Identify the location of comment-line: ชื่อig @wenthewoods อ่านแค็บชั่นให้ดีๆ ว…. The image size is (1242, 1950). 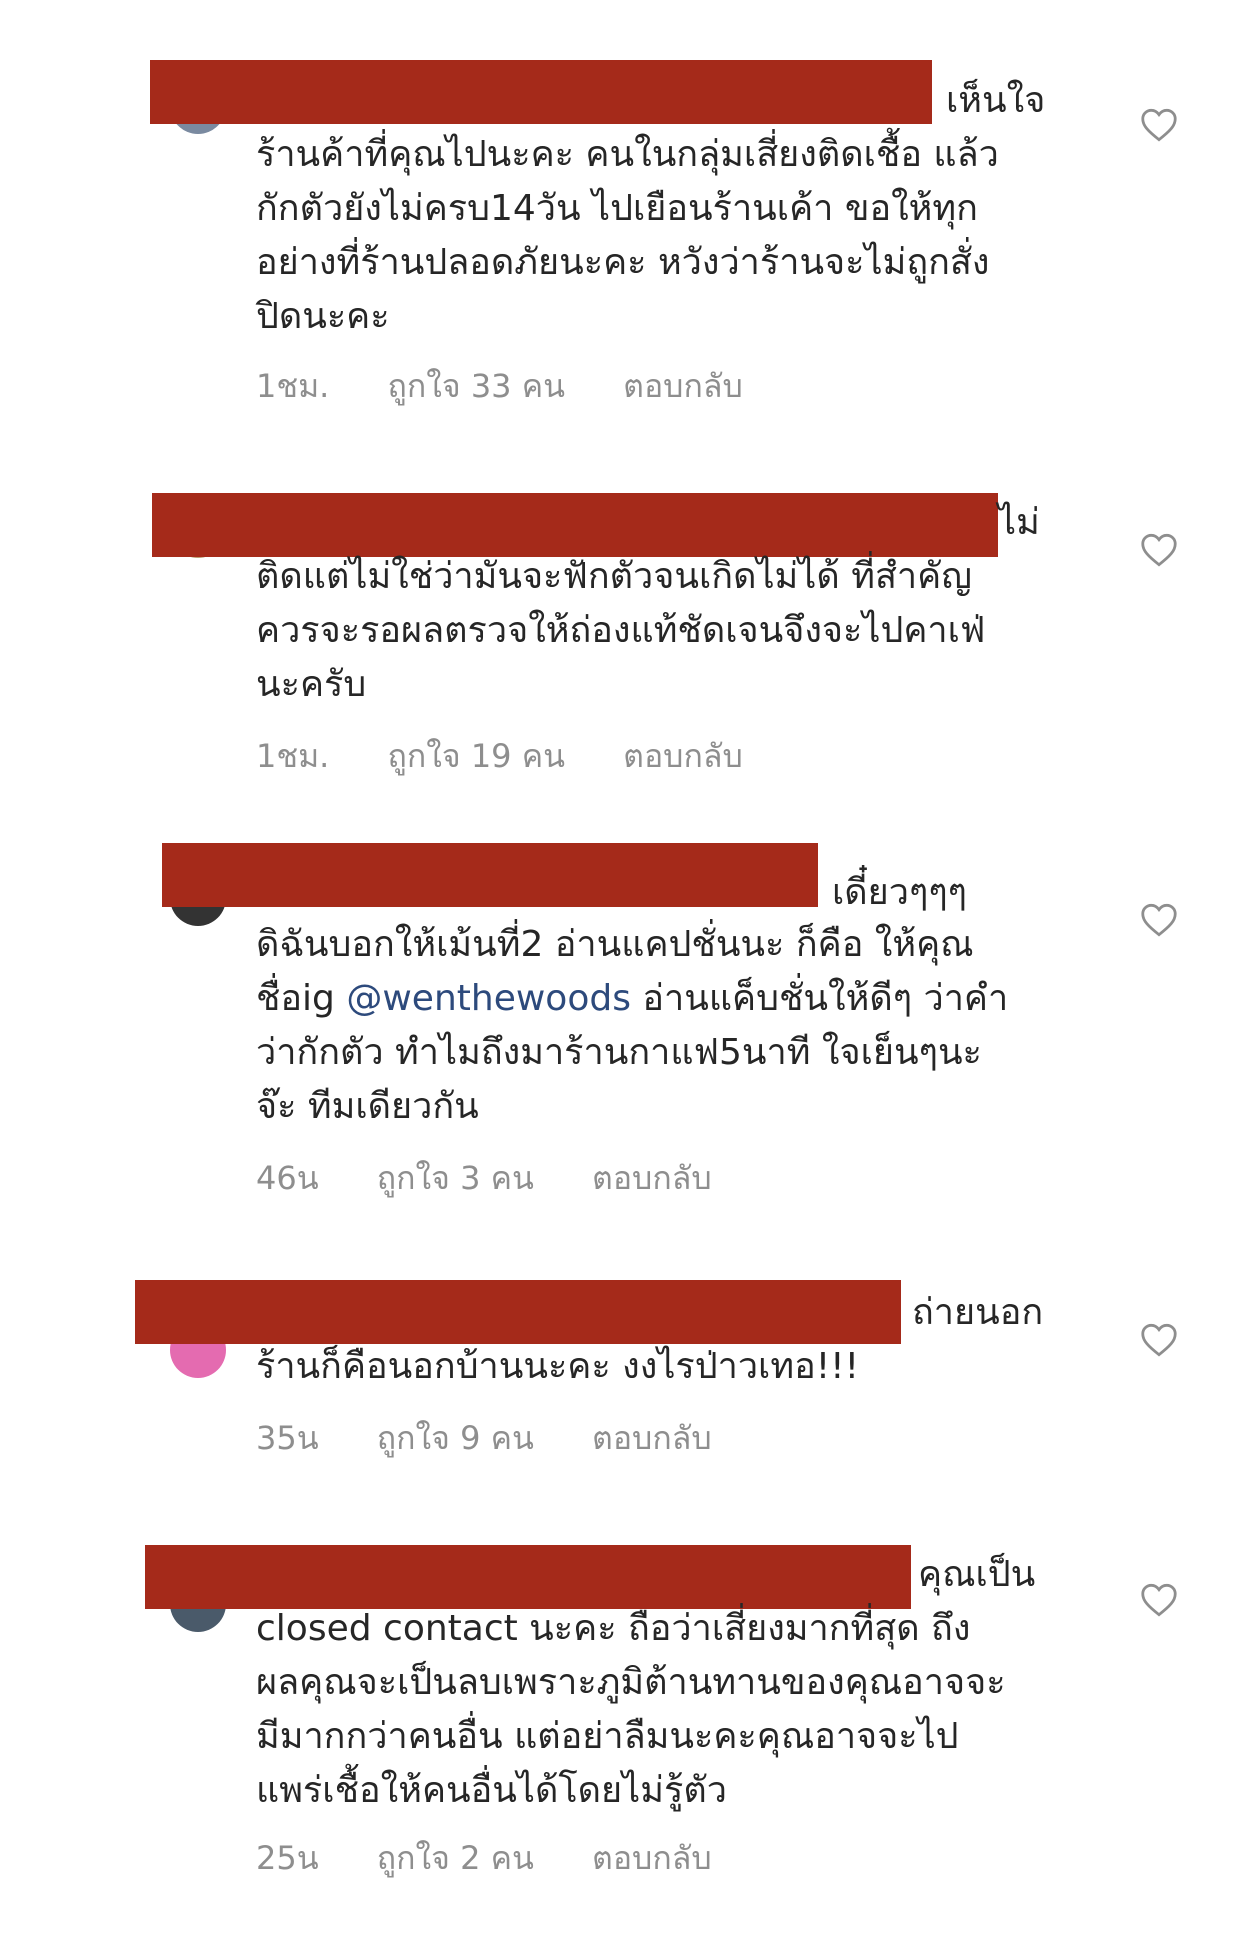
(671, 999).